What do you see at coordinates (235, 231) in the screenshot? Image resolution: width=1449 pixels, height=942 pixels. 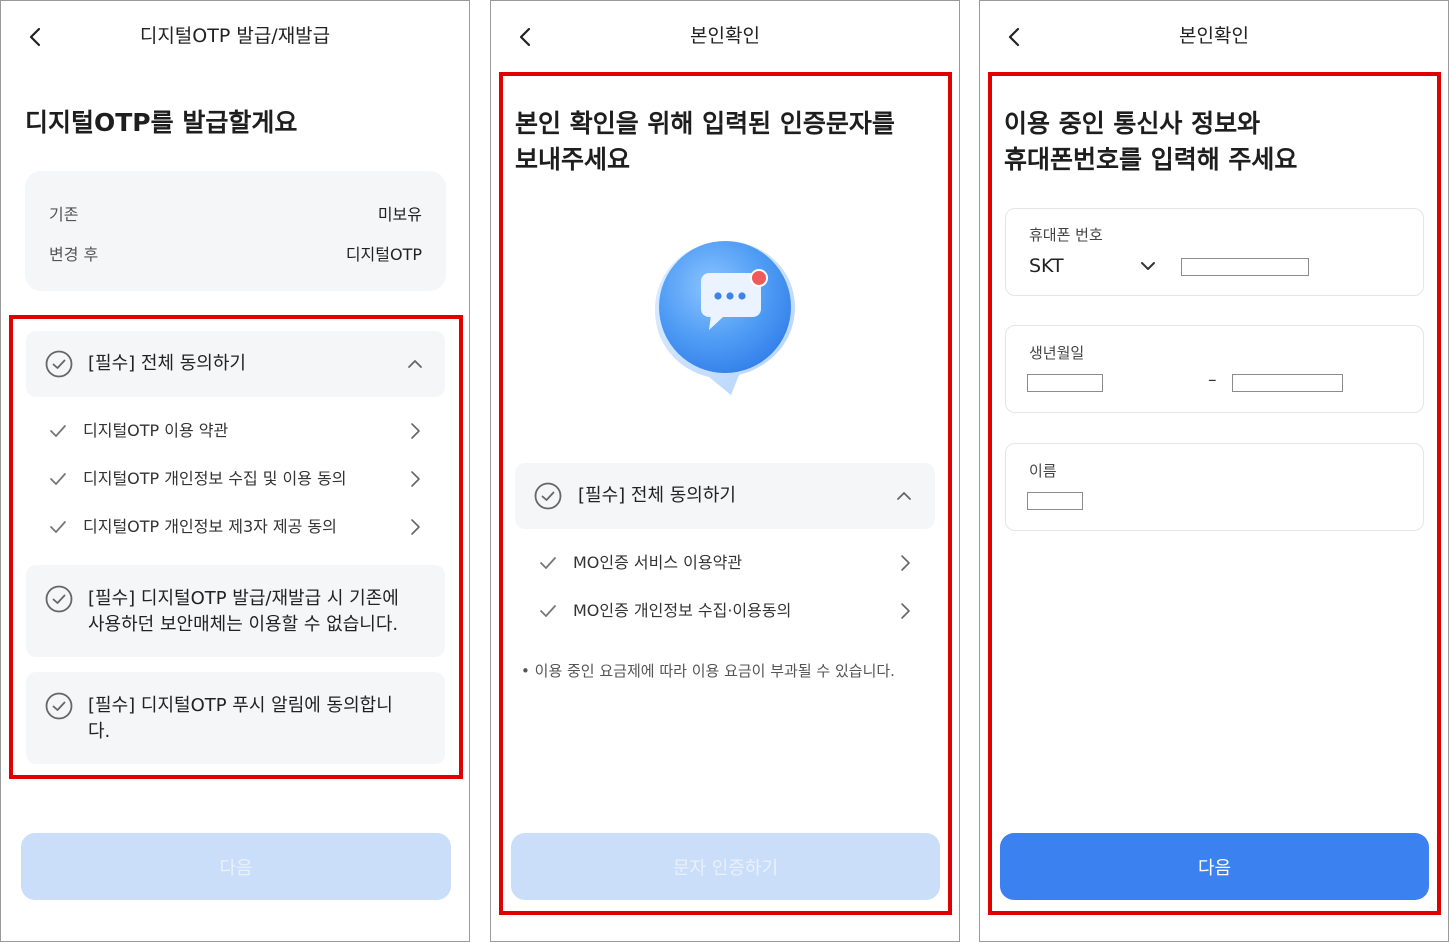 I see `change-info-box: 기존 미보유 변경 후 디지털OTP` at bounding box center [235, 231].